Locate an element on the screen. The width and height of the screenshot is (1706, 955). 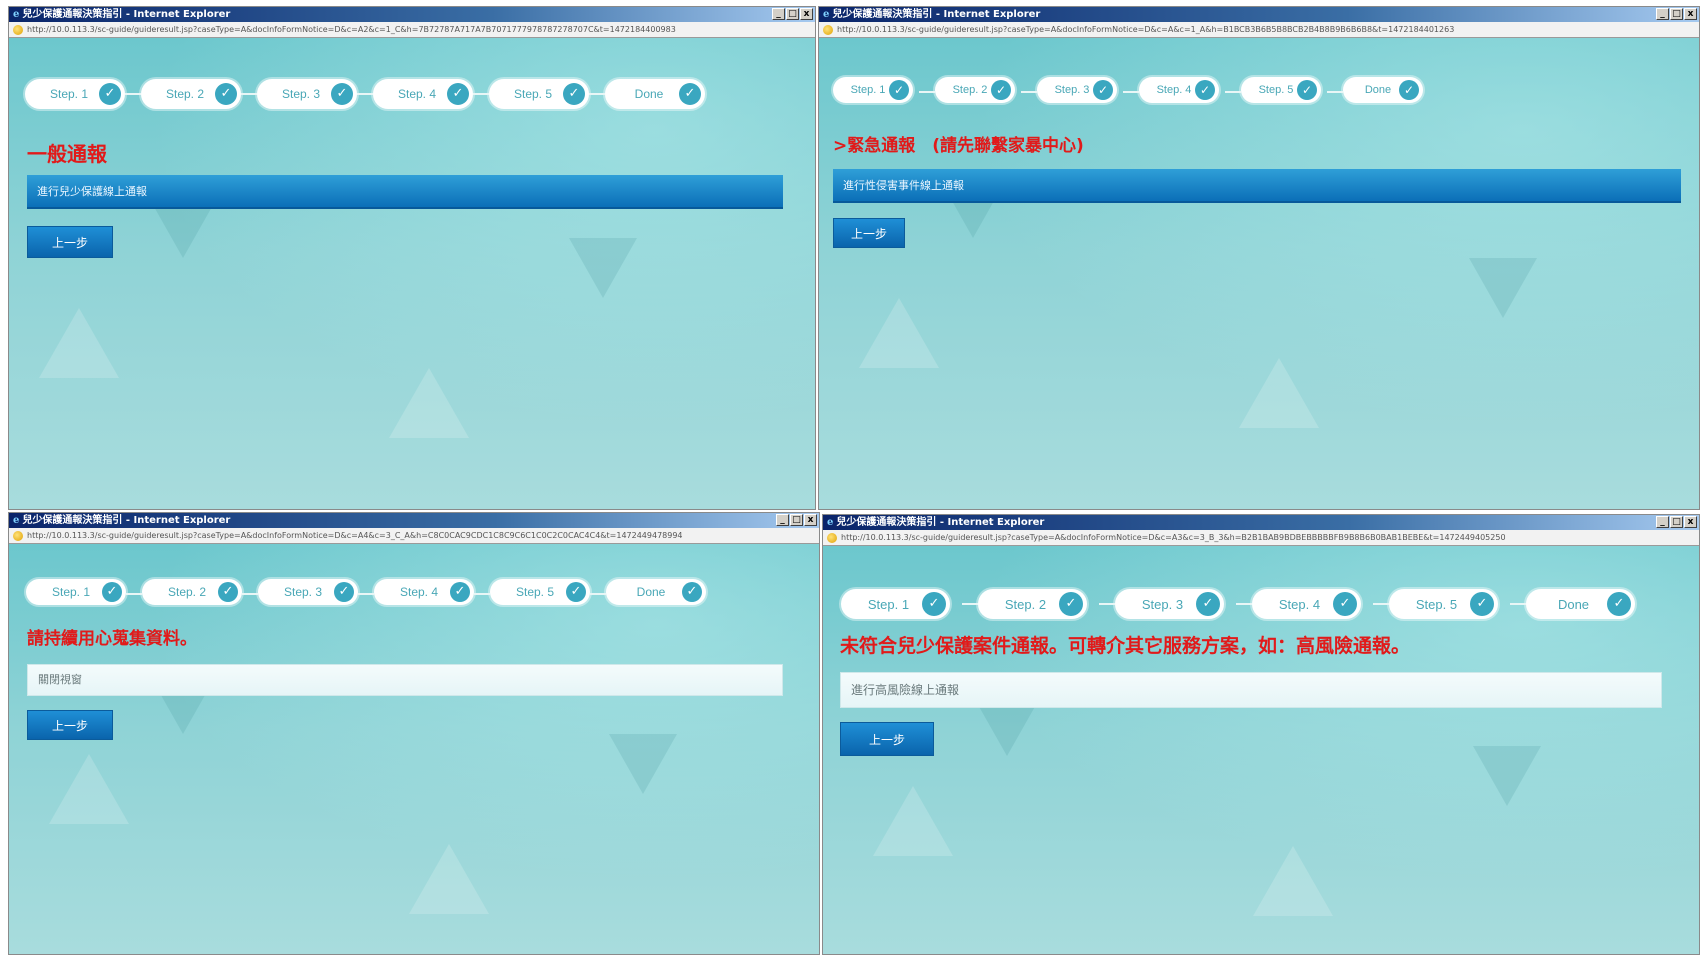
report-link-bar: 進行性侵害事件線上通報 is located at coordinates (1257, 186).